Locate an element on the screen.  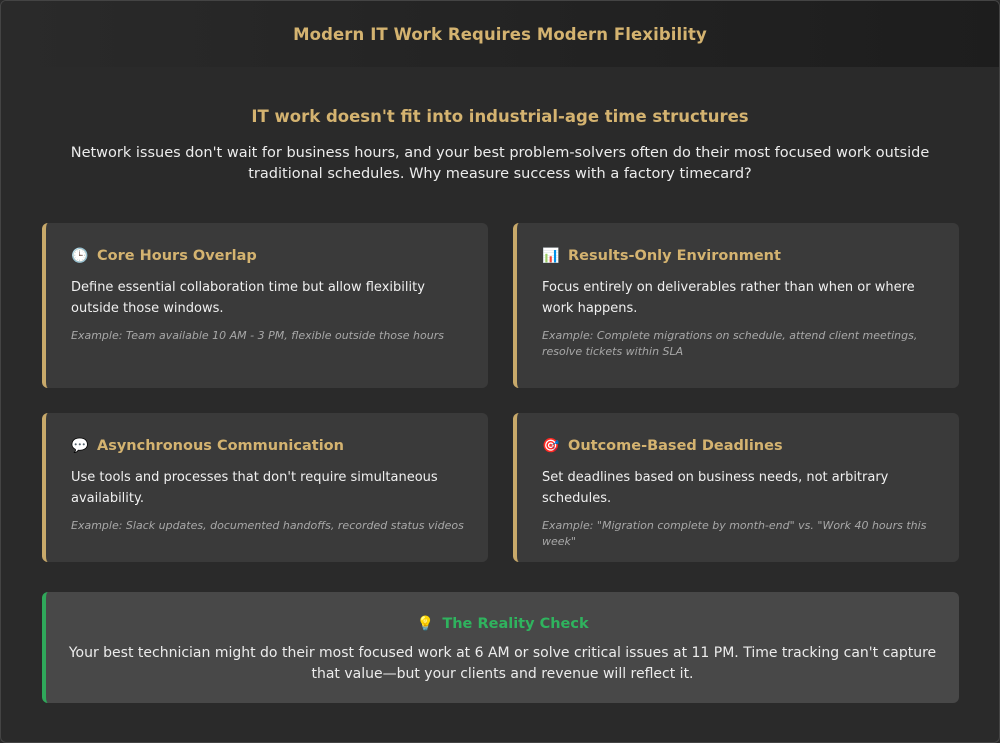
card-title: Results-Only Environment is located at coordinates (674, 256).